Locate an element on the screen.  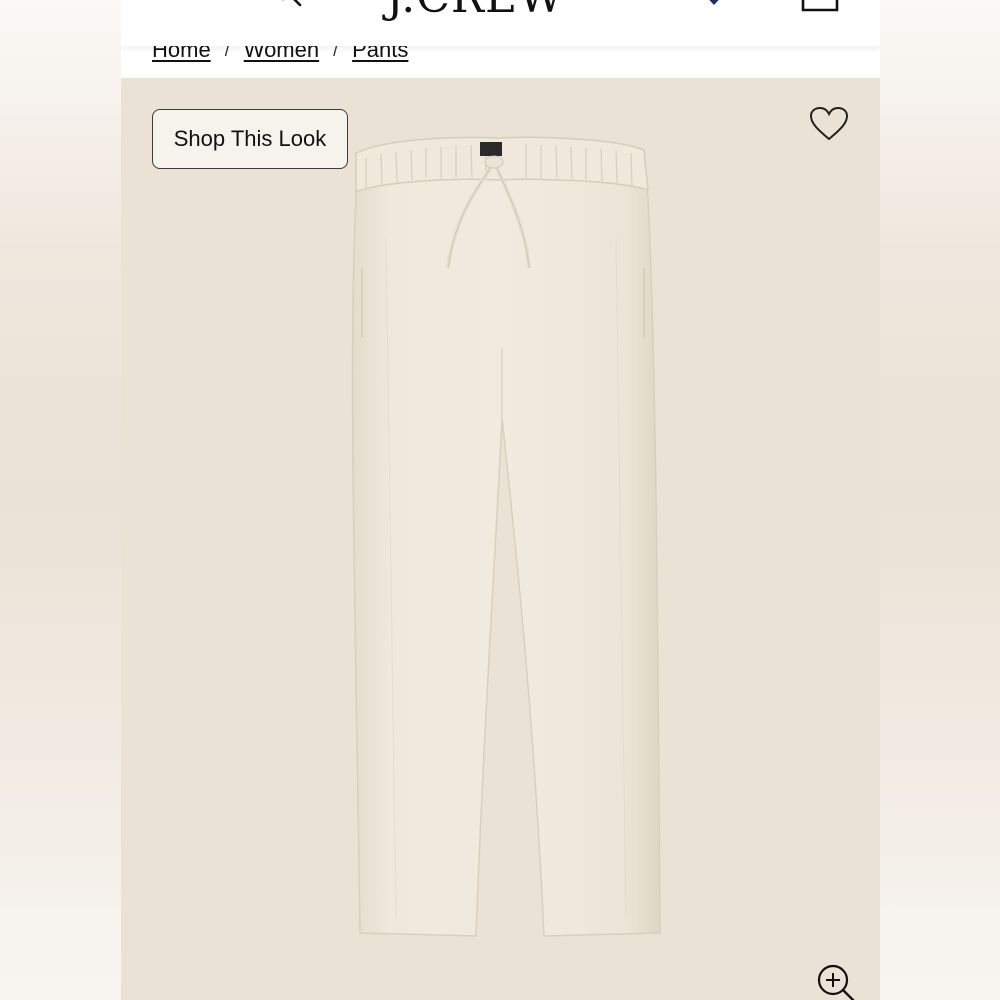
menu-icon is located at coordinates (179, 1).